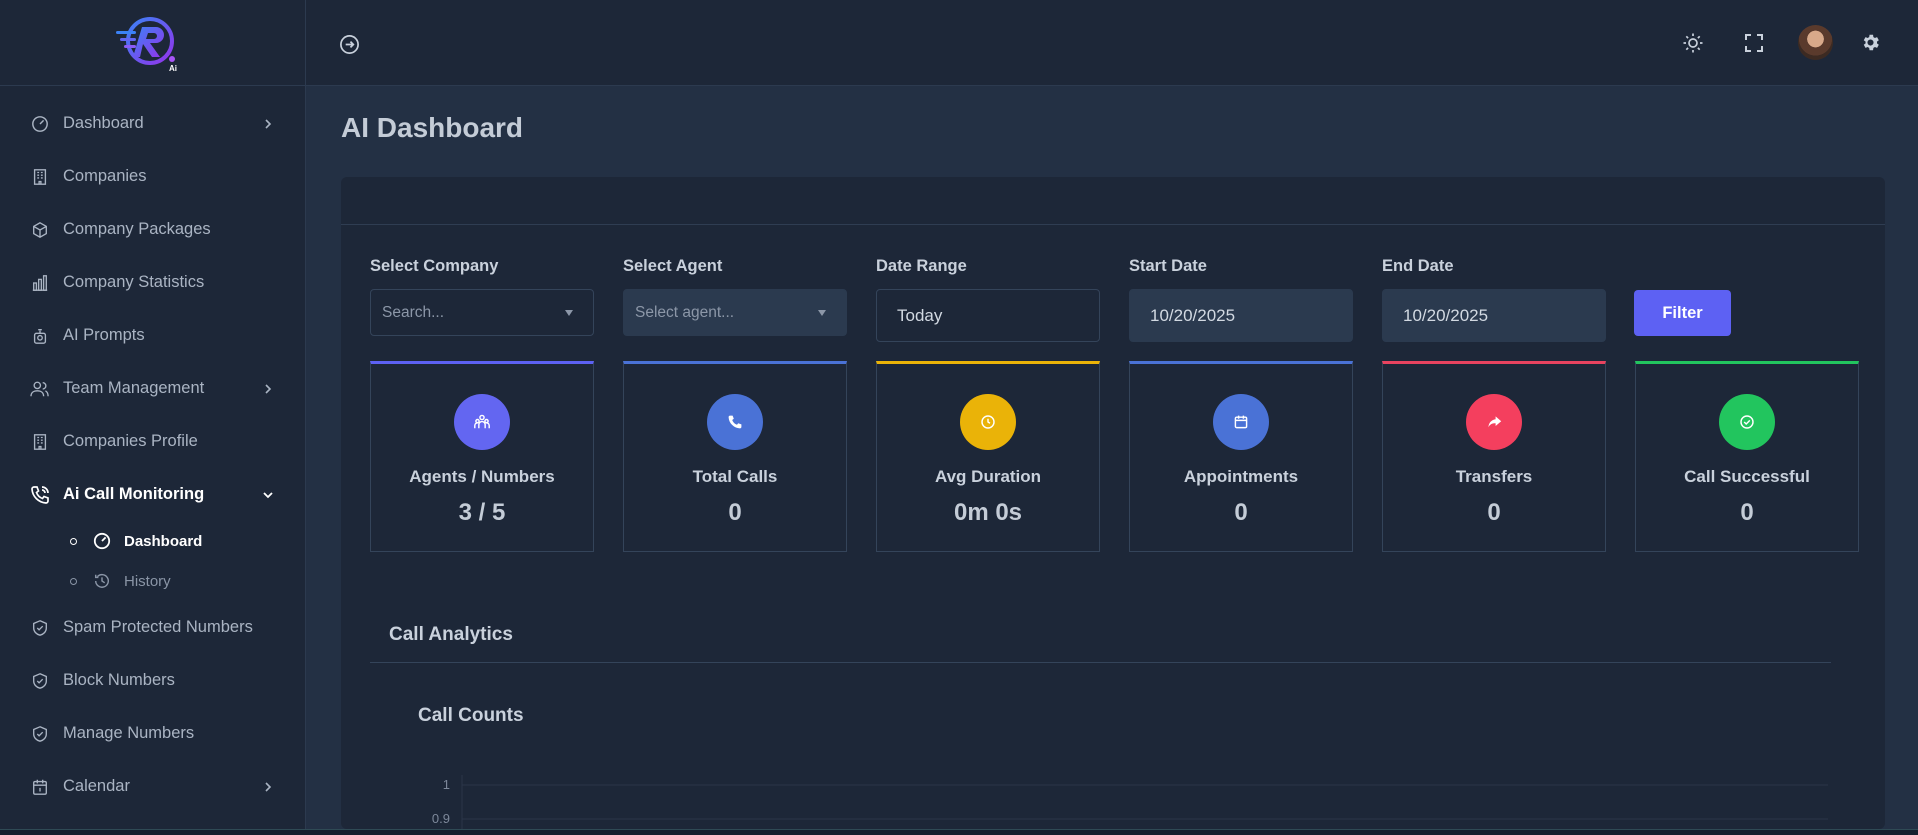 The width and height of the screenshot is (1918, 835). I want to click on end-date-value: 10/20/2025, so click(1446, 315).